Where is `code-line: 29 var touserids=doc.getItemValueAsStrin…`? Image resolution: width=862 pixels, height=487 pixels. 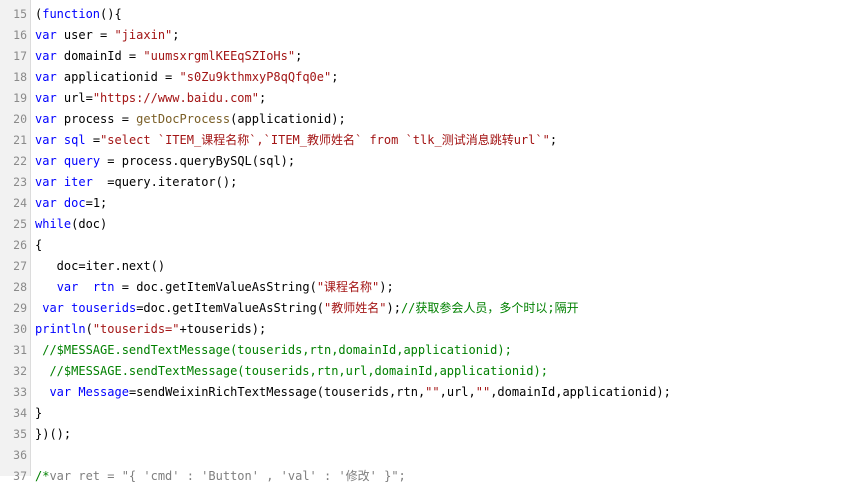
code-line: 29 var touserids=doc.getItemValueAsStrin… is located at coordinates (431, 308).